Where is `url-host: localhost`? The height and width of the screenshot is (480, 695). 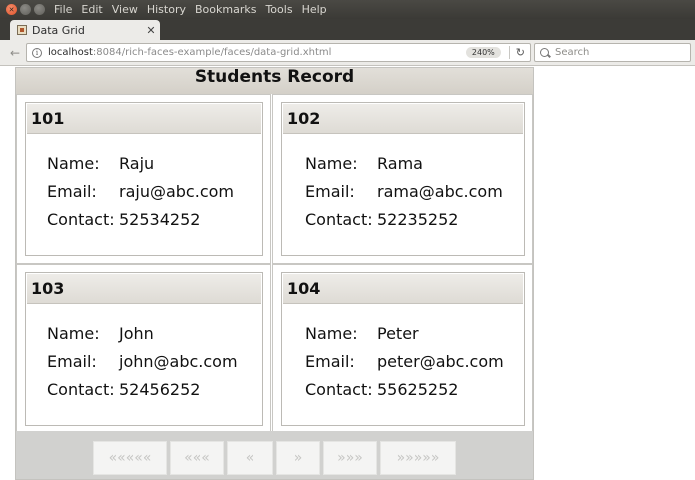
url-host: localhost is located at coordinates (70, 52).